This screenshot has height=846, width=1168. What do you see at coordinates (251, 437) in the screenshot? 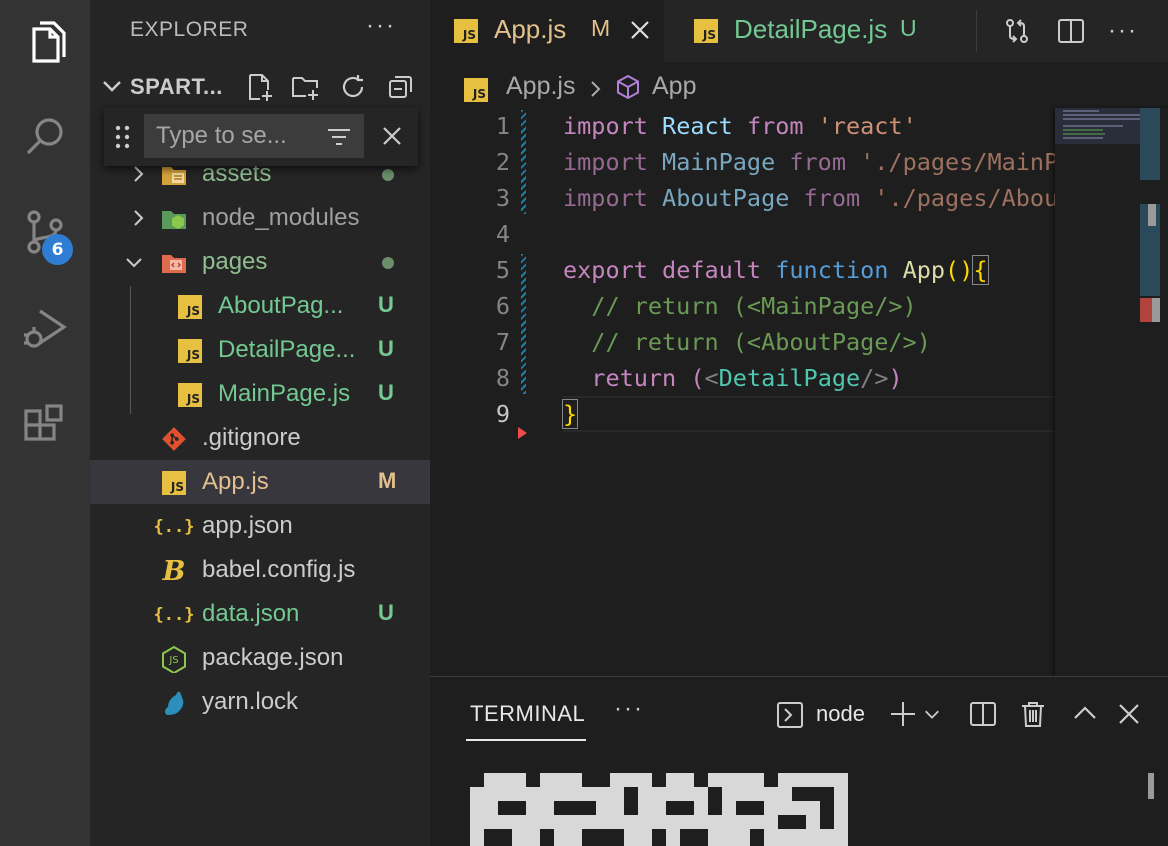
I see `tree-item-label: .gitignore` at bounding box center [251, 437].